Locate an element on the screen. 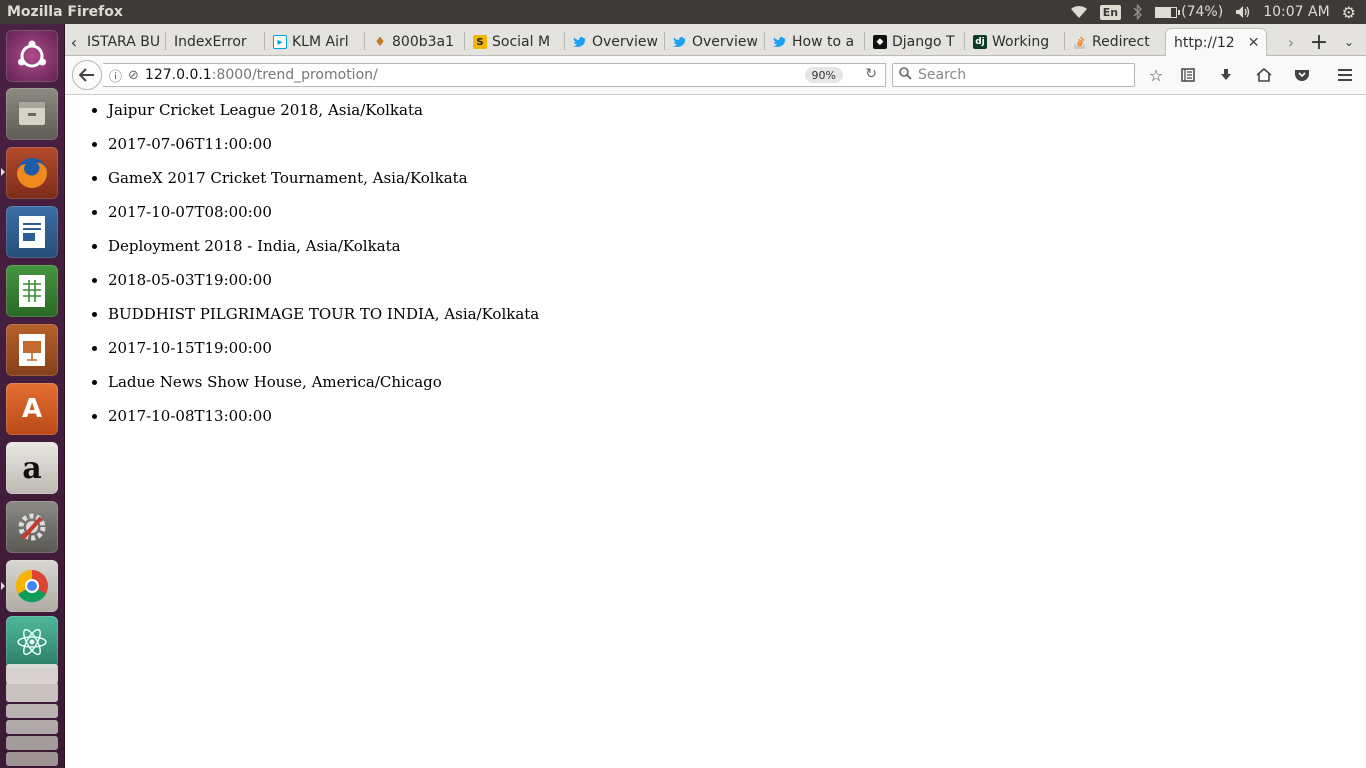 Image resolution: width=1366 pixels, height=768 pixels. top-panel: Mozilla Firefox En (74%) 10:07 AM ⚙ is located at coordinates (683, 12).